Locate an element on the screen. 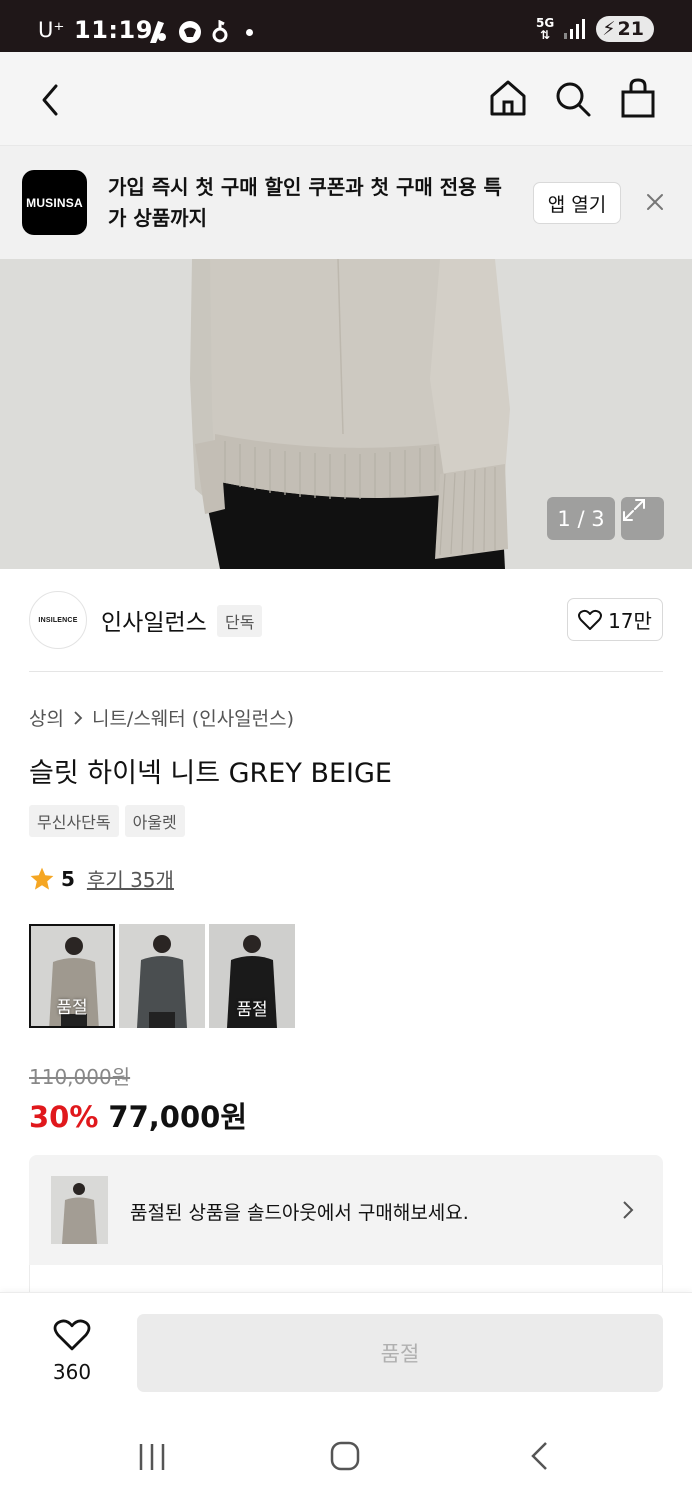 Image resolution: width=692 pixels, height=1500 pixels. battery-level: 21 is located at coordinates (630, 29).